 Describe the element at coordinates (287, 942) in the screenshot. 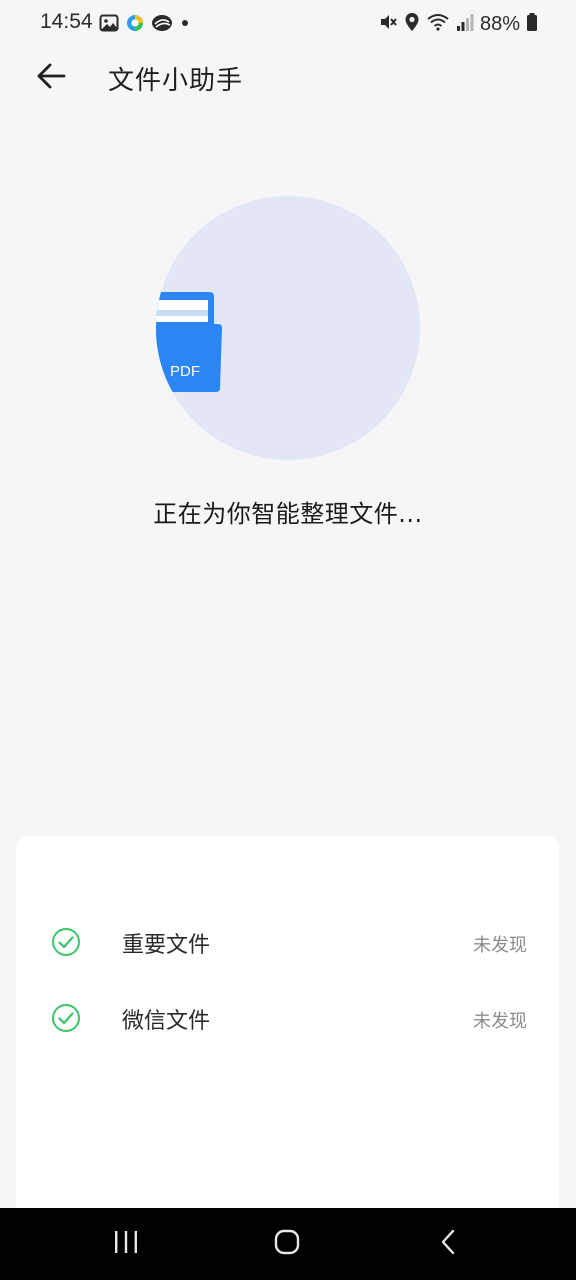

I see `result-row-important: 重要文件 未发现` at that location.